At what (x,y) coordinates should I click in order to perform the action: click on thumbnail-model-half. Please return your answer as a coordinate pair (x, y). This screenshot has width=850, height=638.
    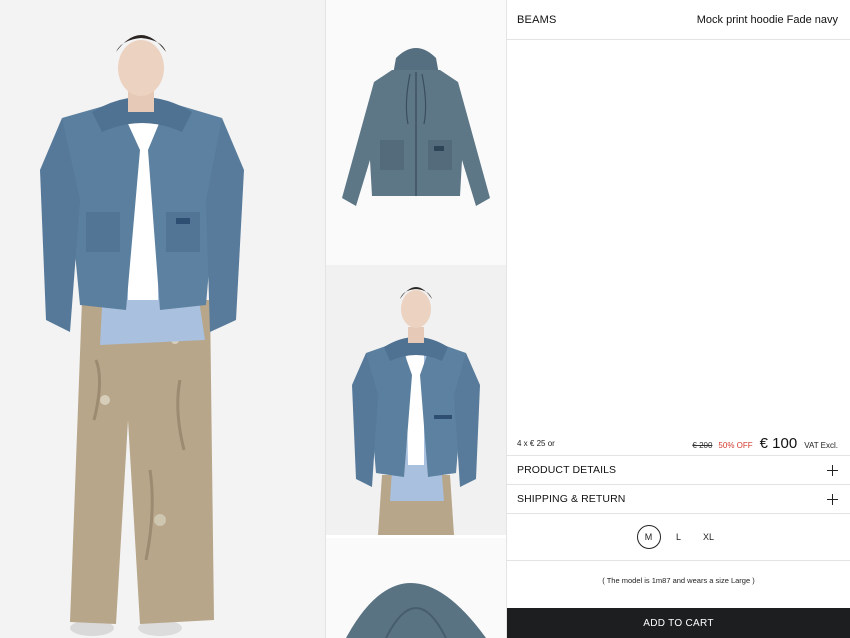
    Looking at the image, I should click on (416, 400).